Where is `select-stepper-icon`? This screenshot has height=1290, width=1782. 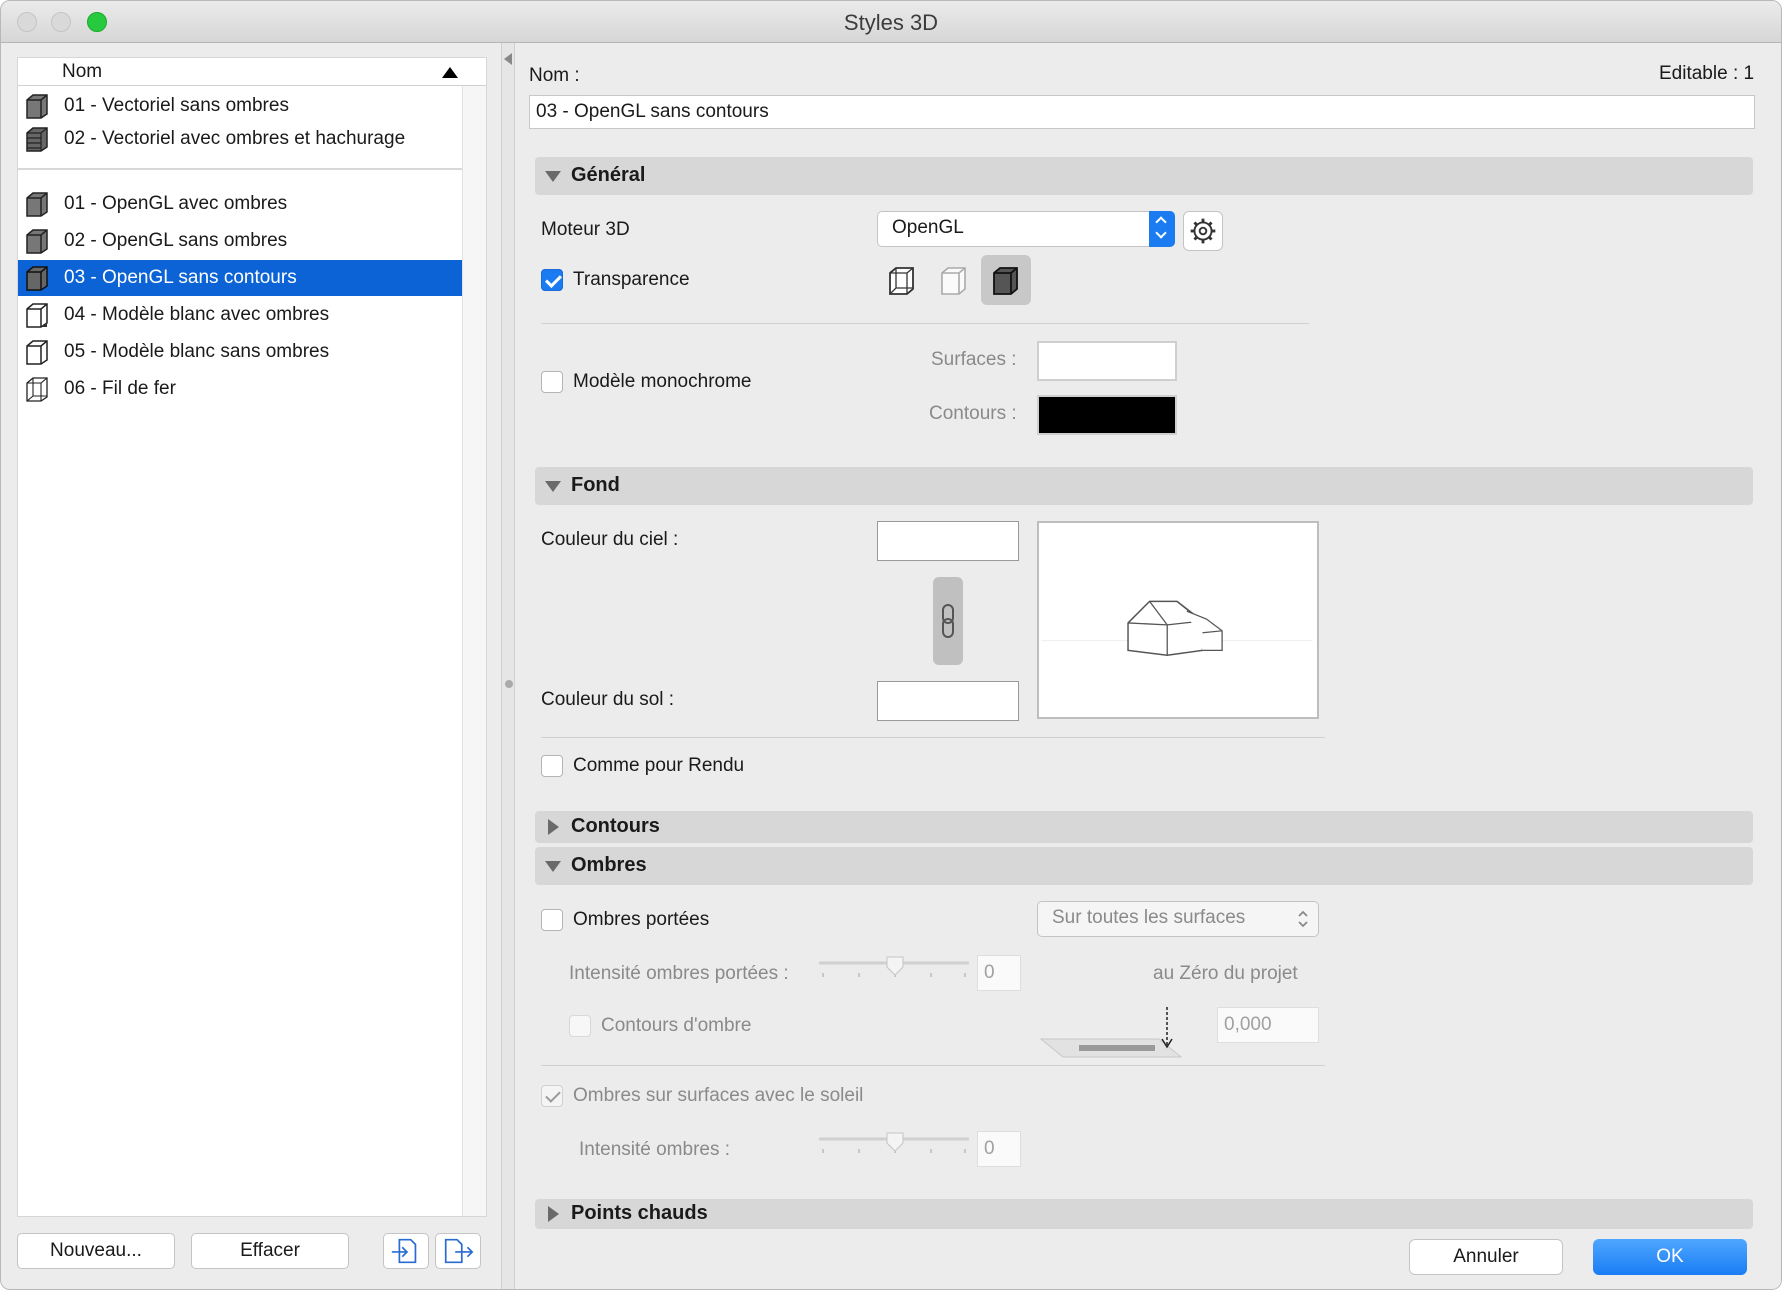
select-stepper-icon is located at coordinates (1162, 229).